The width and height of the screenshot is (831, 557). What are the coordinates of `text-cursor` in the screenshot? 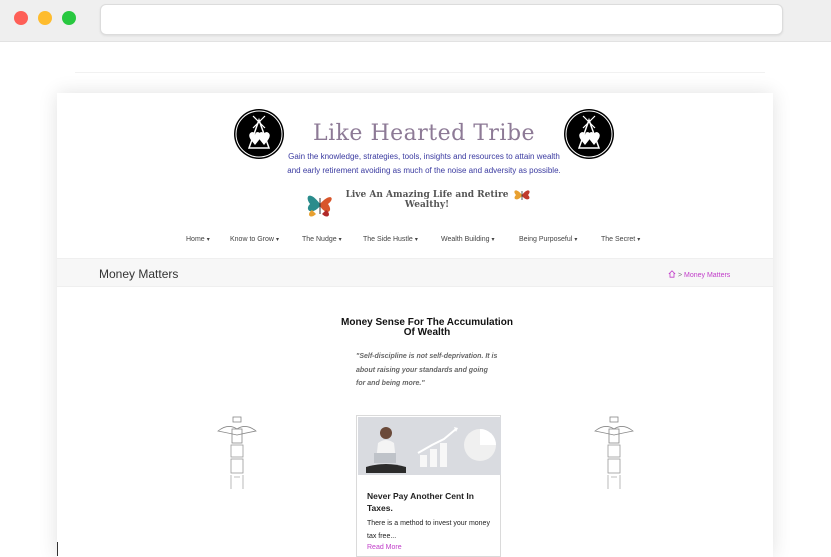 It's located at (57, 549).